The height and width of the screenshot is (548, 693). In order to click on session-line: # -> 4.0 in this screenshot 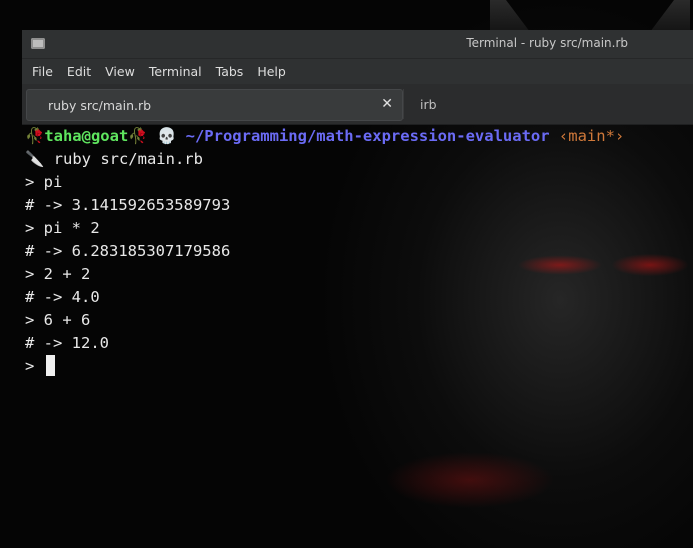, I will do `click(62, 297)`.